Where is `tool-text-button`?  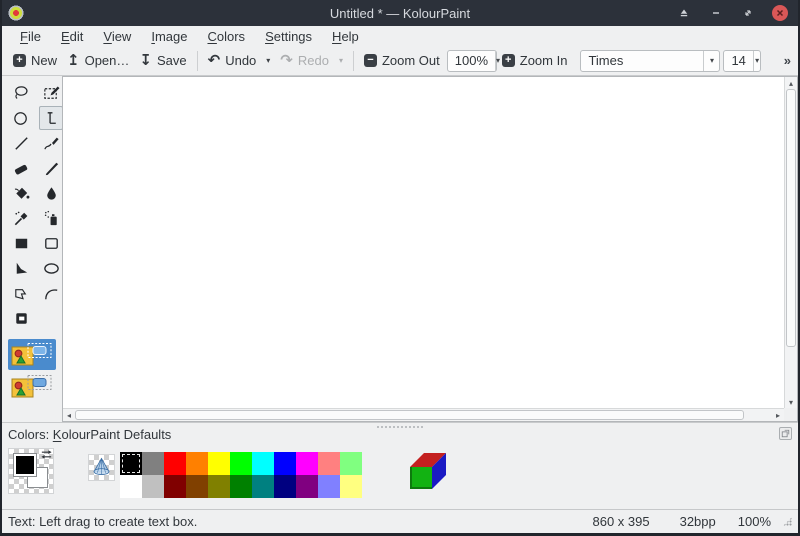 tool-text-button is located at coordinates (51, 118).